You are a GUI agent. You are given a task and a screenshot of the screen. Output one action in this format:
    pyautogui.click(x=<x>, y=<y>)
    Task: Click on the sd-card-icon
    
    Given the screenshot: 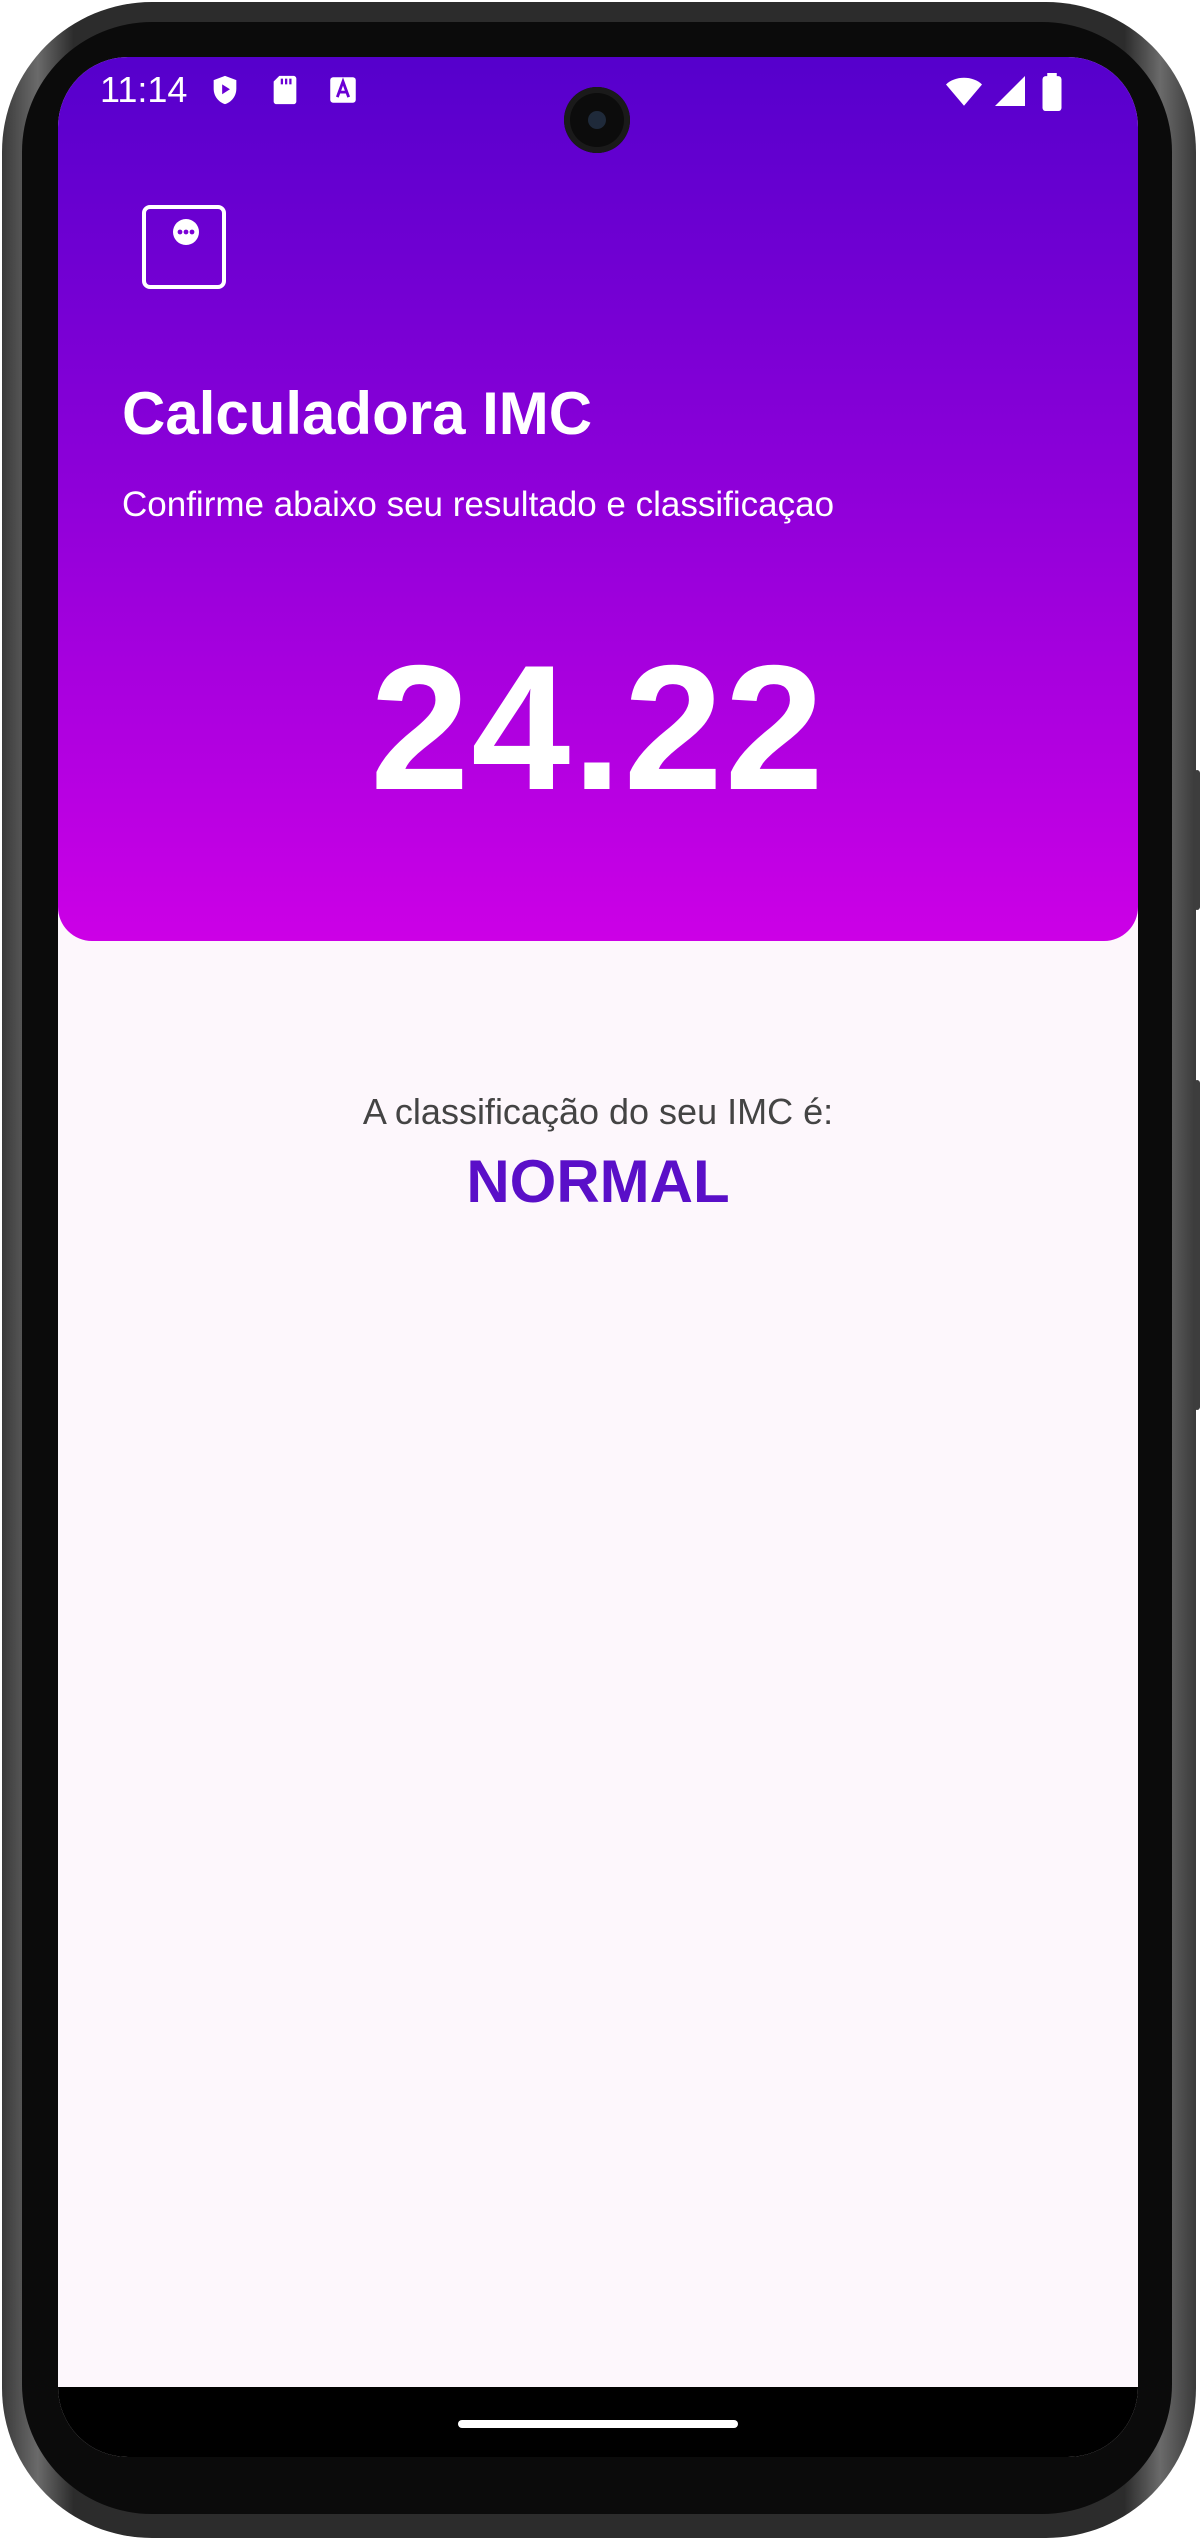 What is the action you would take?
    pyautogui.click(x=285, y=90)
    